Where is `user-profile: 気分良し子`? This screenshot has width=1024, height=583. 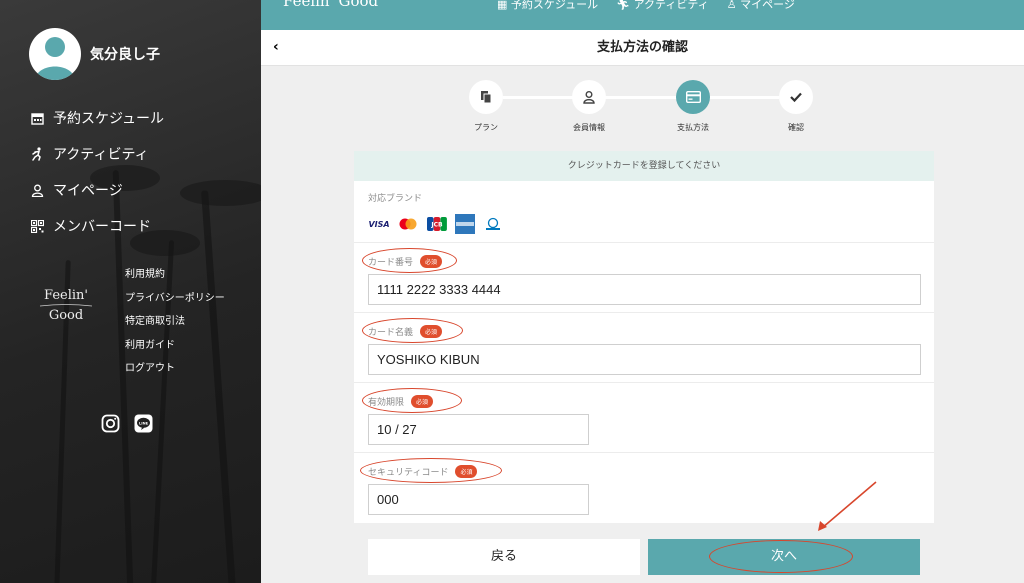 user-profile: 気分良し子 is located at coordinates (94, 54).